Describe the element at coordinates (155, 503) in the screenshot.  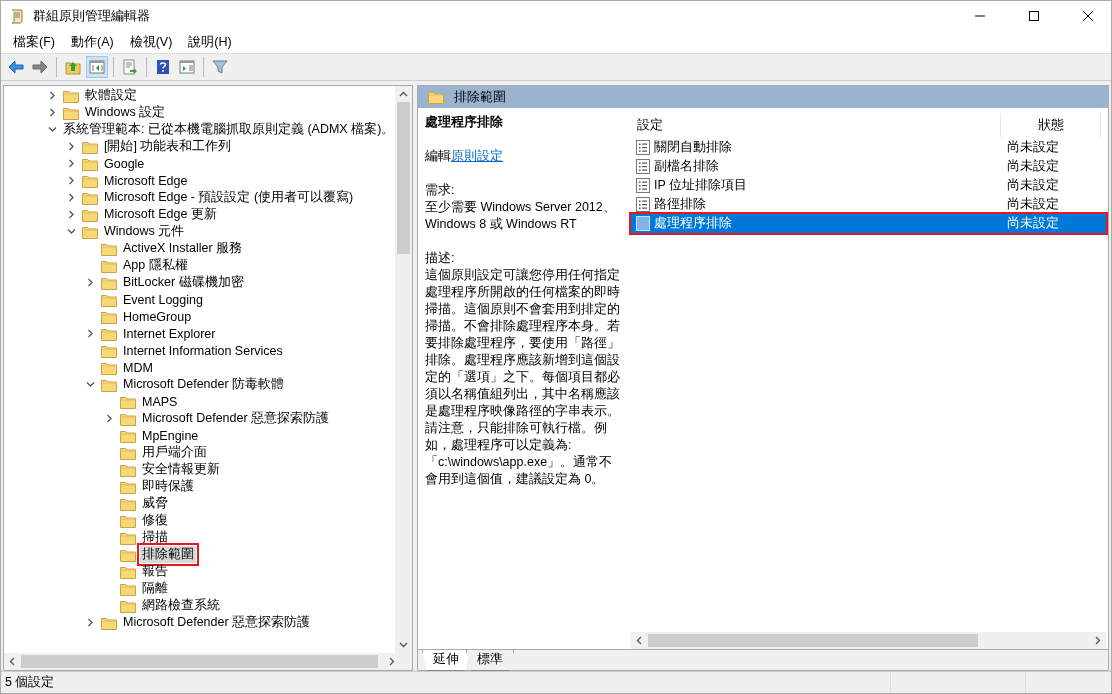
I see `tree-item: 威脅` at that location.